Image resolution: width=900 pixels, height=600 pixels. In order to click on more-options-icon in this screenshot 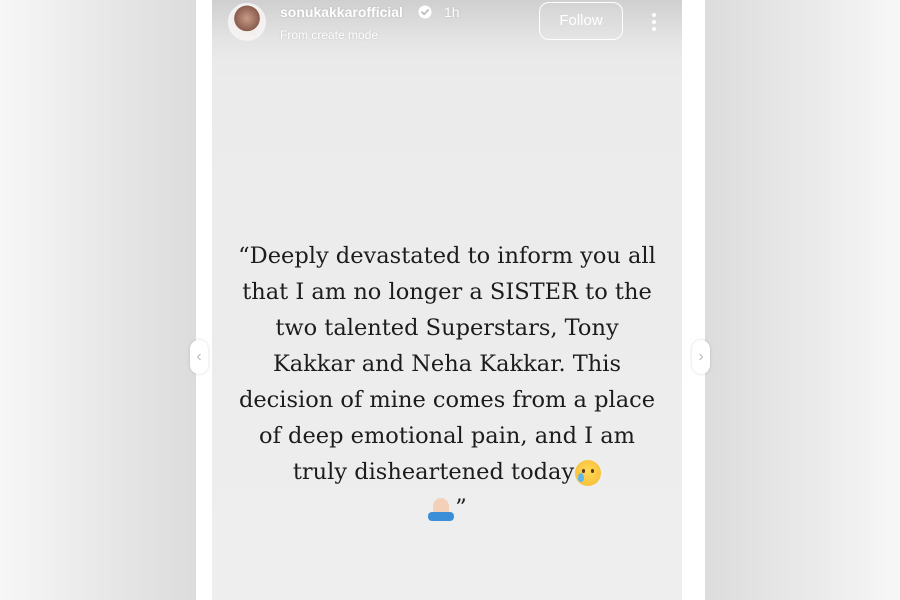, I will do `click(654, 22)`.